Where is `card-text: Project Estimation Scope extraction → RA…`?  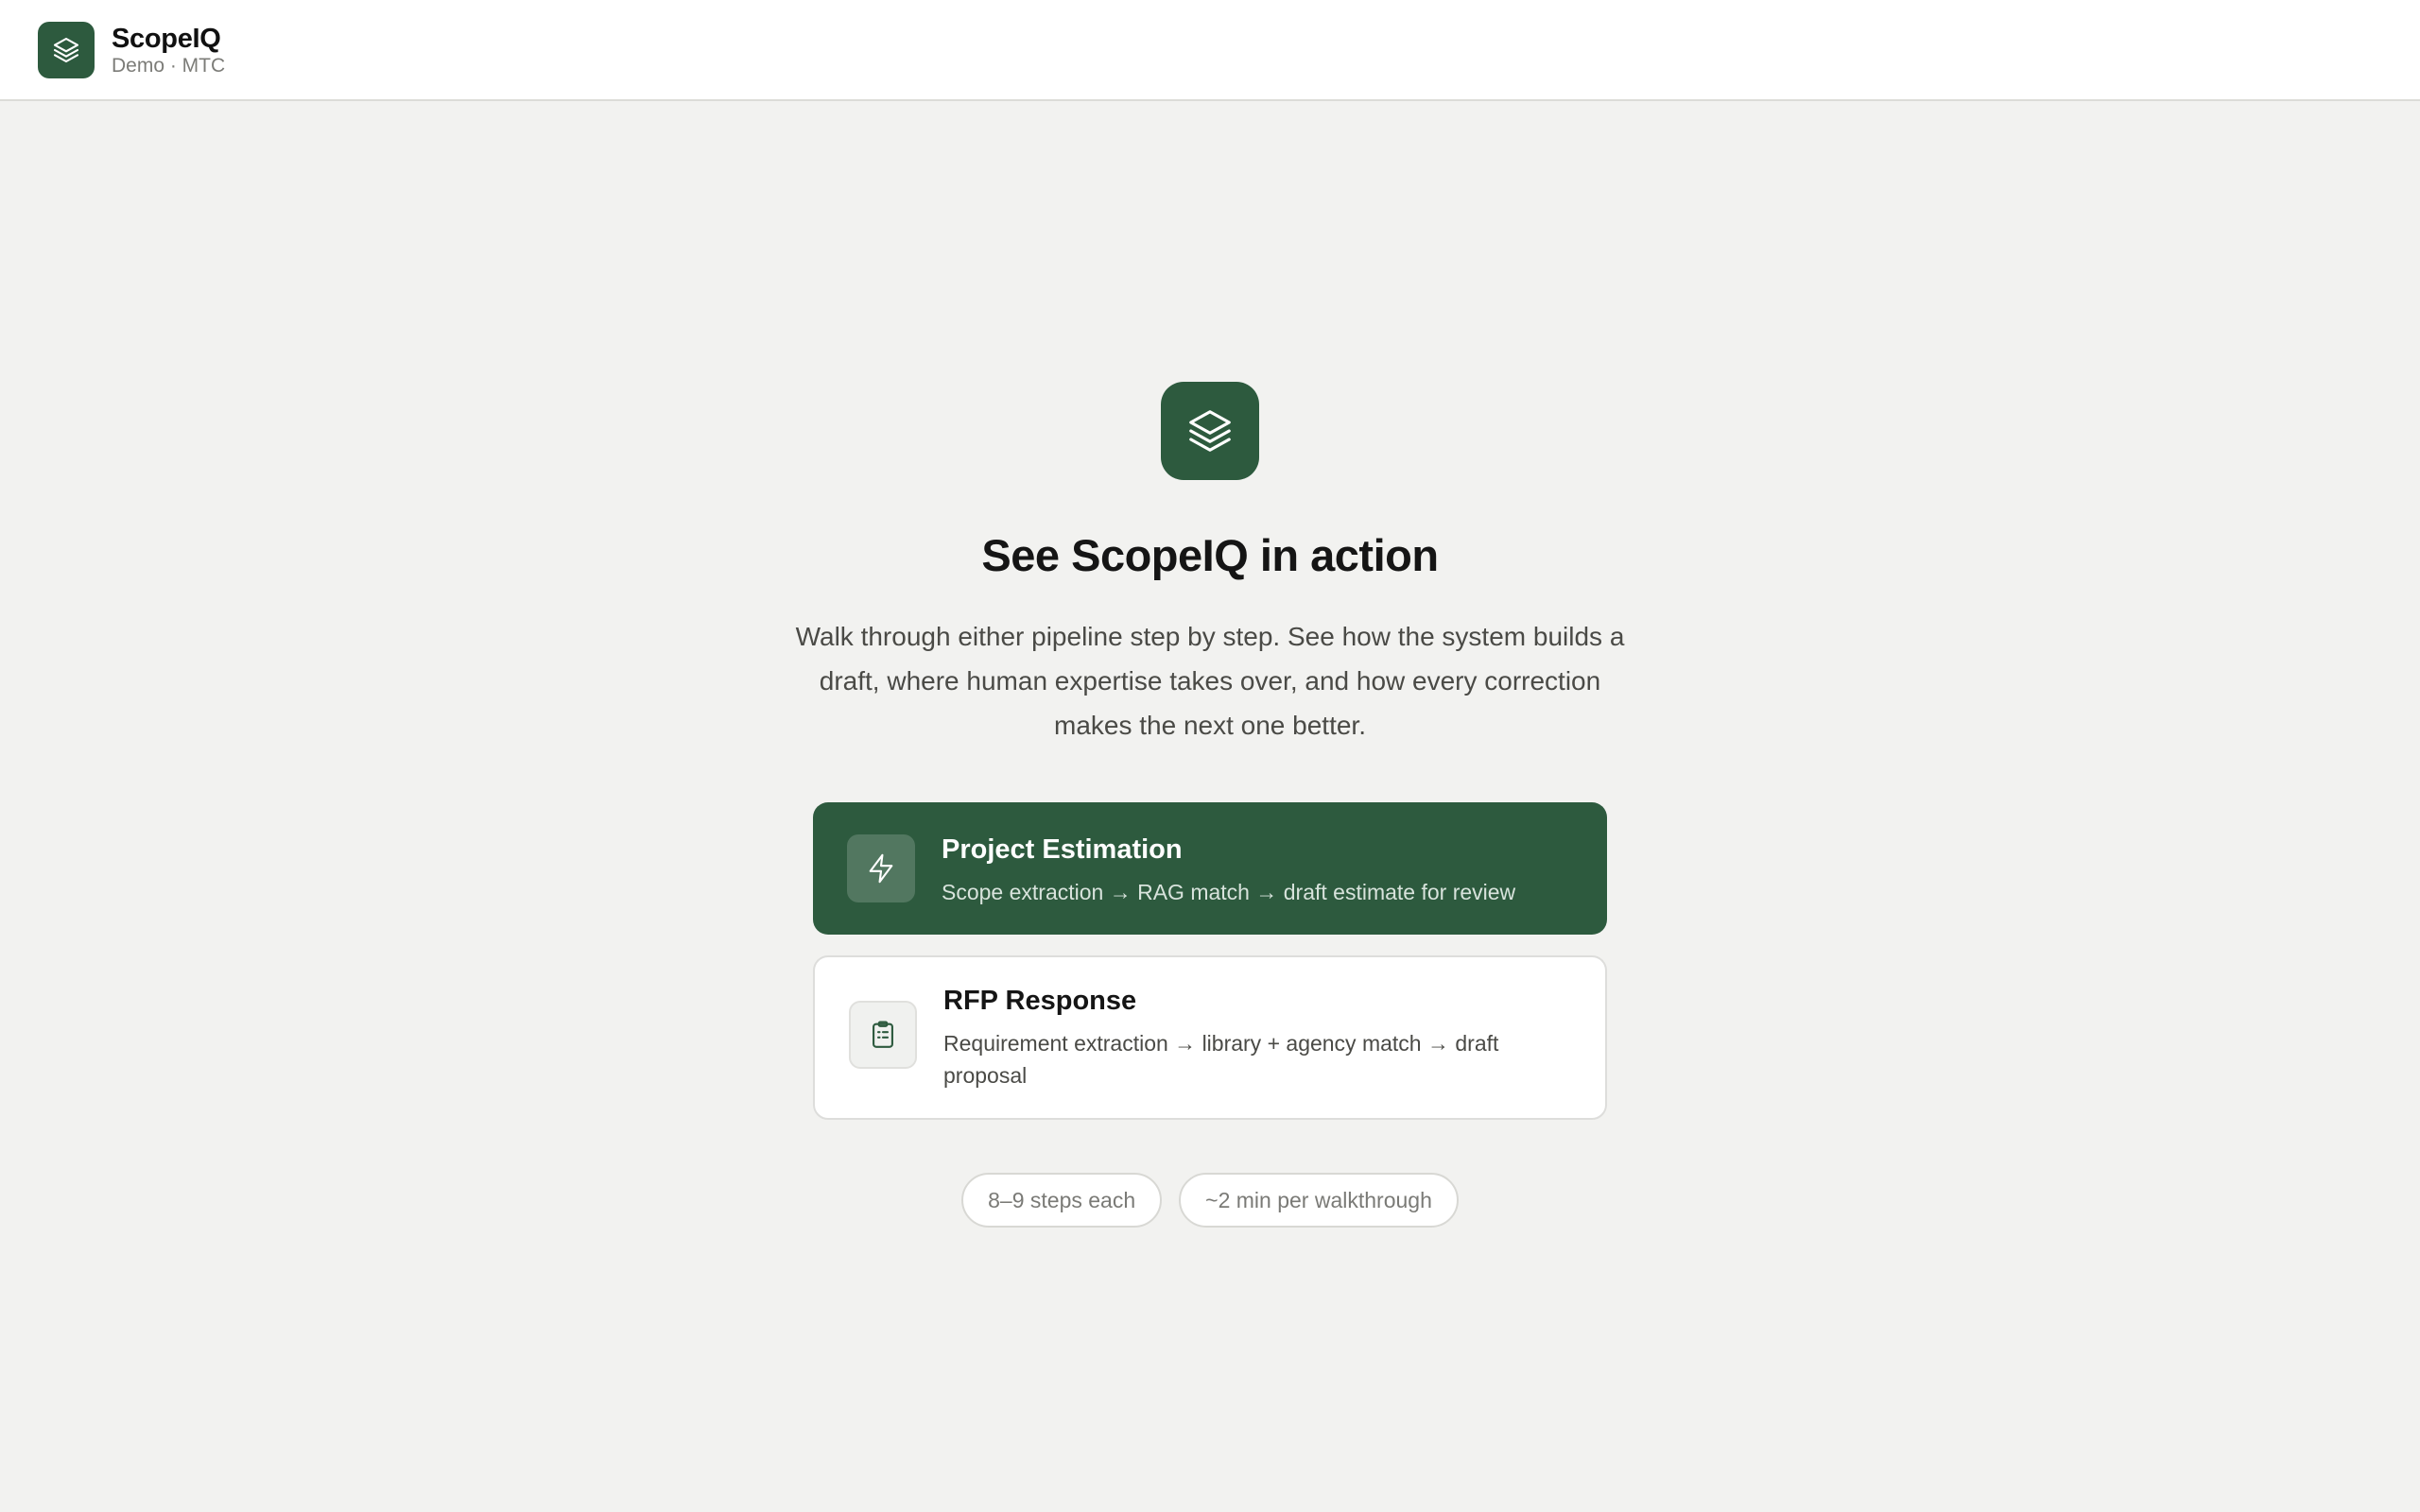
card-text: Project Estimation Scope extraction → RA… is located at coordinates (1228, 870).